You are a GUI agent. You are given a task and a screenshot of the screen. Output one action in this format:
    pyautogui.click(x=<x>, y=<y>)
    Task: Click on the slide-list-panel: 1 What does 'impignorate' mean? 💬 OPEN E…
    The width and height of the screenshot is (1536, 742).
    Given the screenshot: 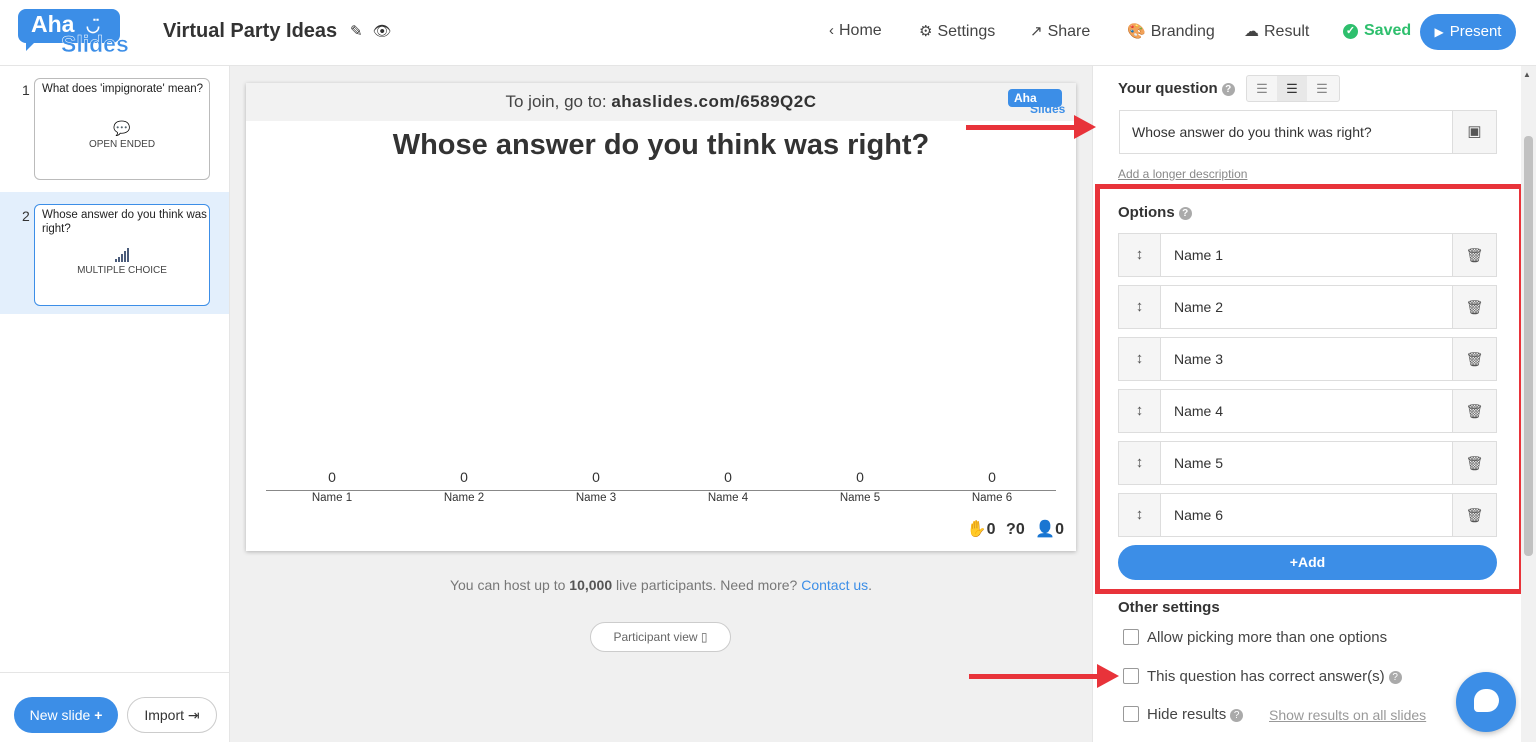 What is the action you would take?
    pyautogui.click(x=115, y=404)
    